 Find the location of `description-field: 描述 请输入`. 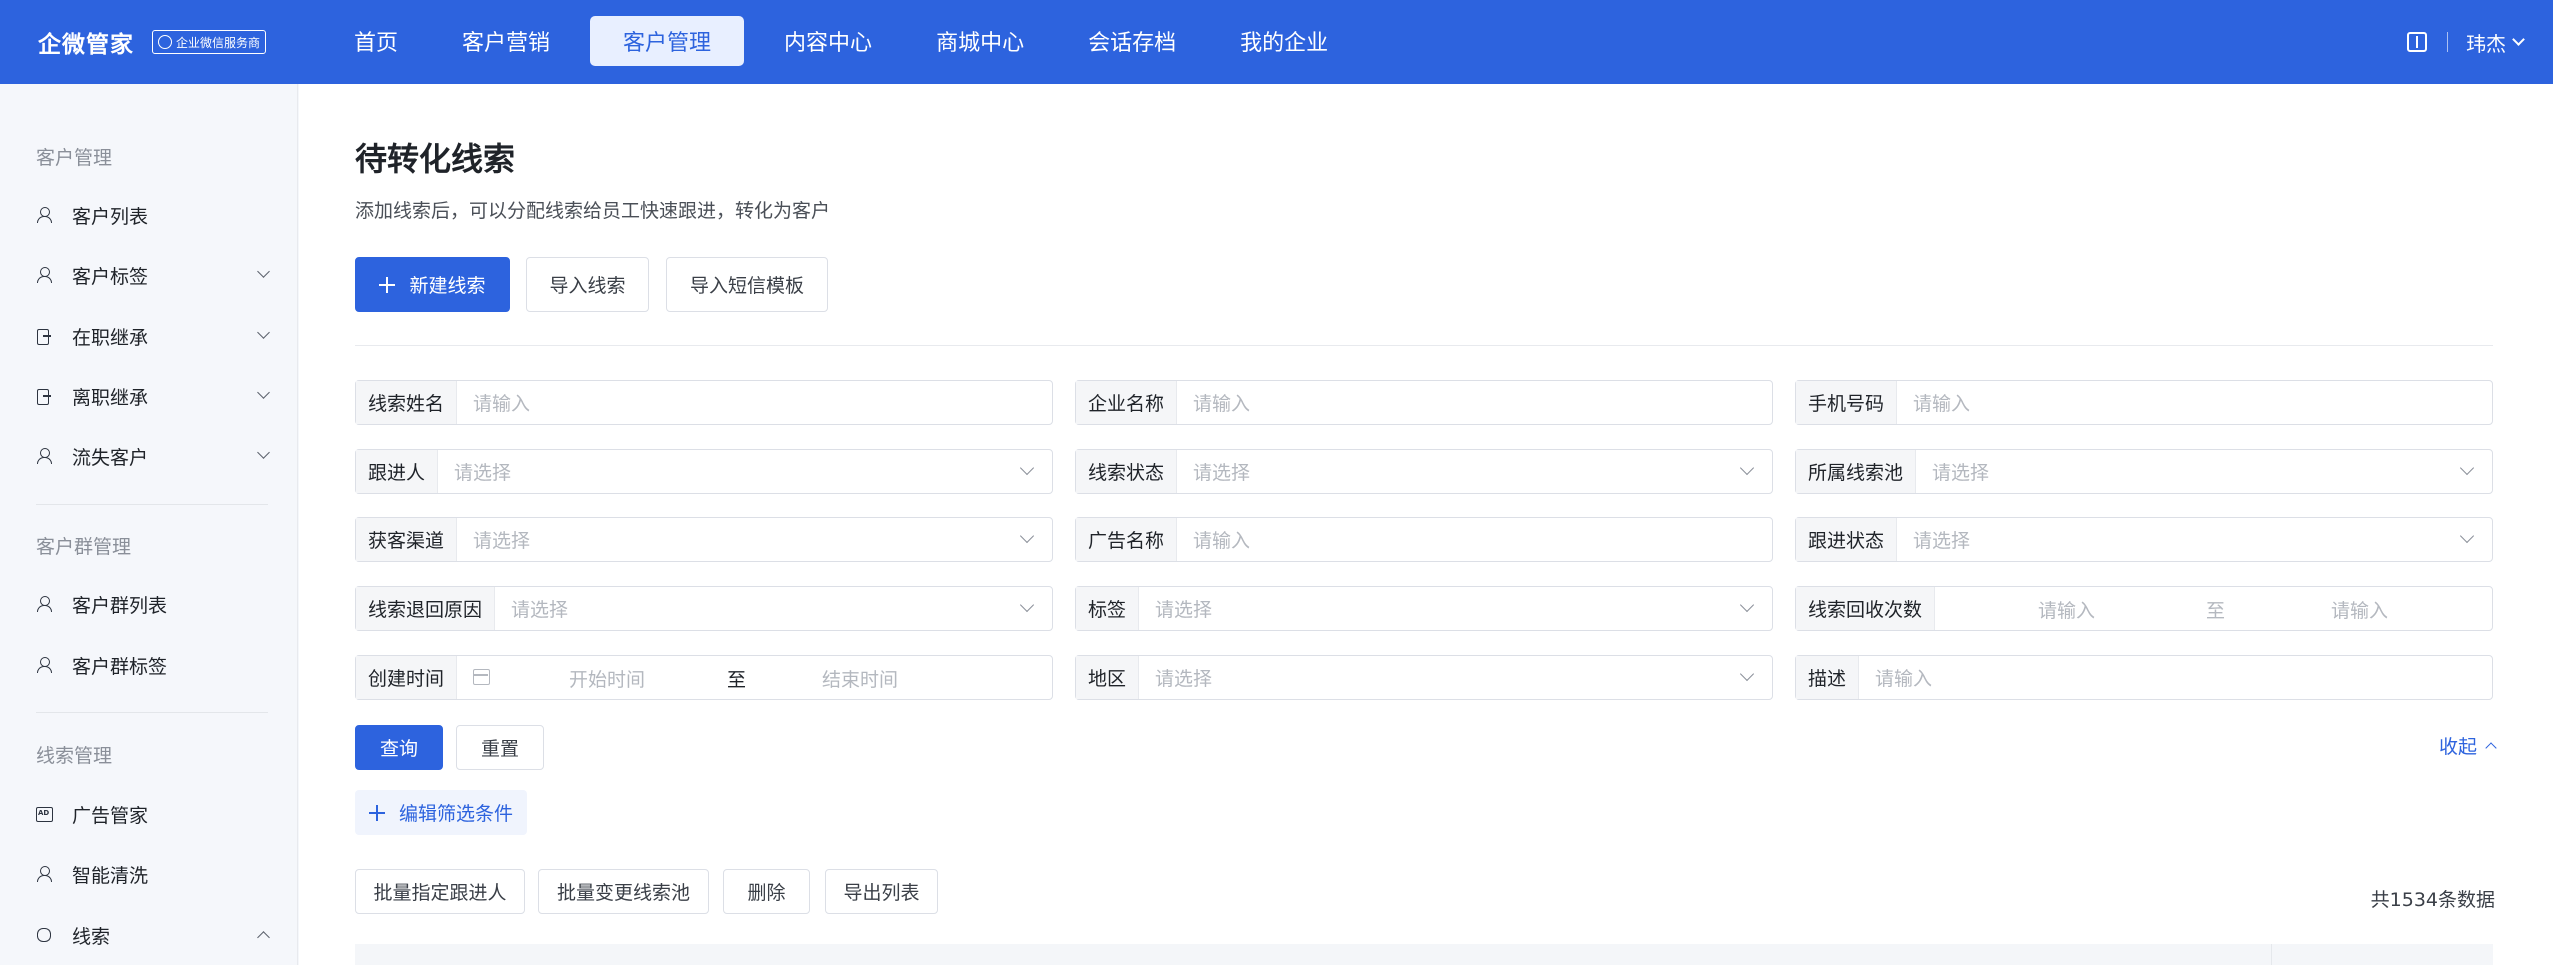

description-field: 描述 请输入 is located at coordinates (2144, 677).